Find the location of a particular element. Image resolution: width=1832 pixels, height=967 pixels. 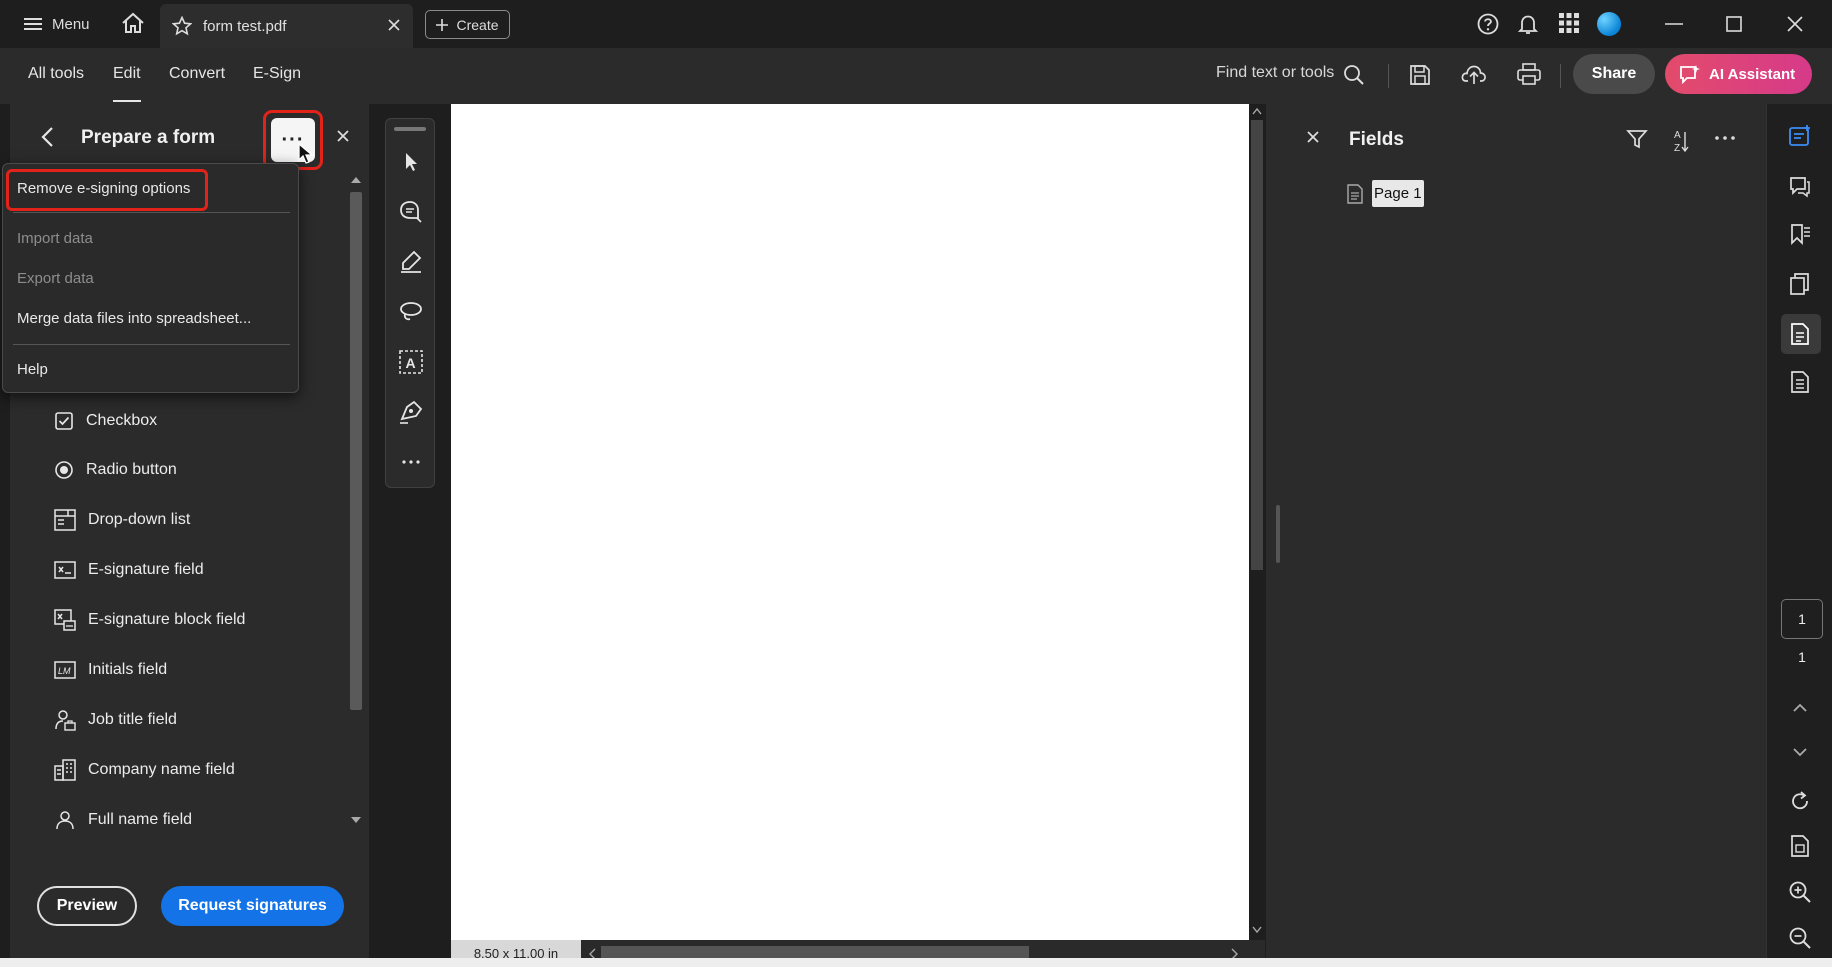

print-icon is located at coordinates (1529, 74).